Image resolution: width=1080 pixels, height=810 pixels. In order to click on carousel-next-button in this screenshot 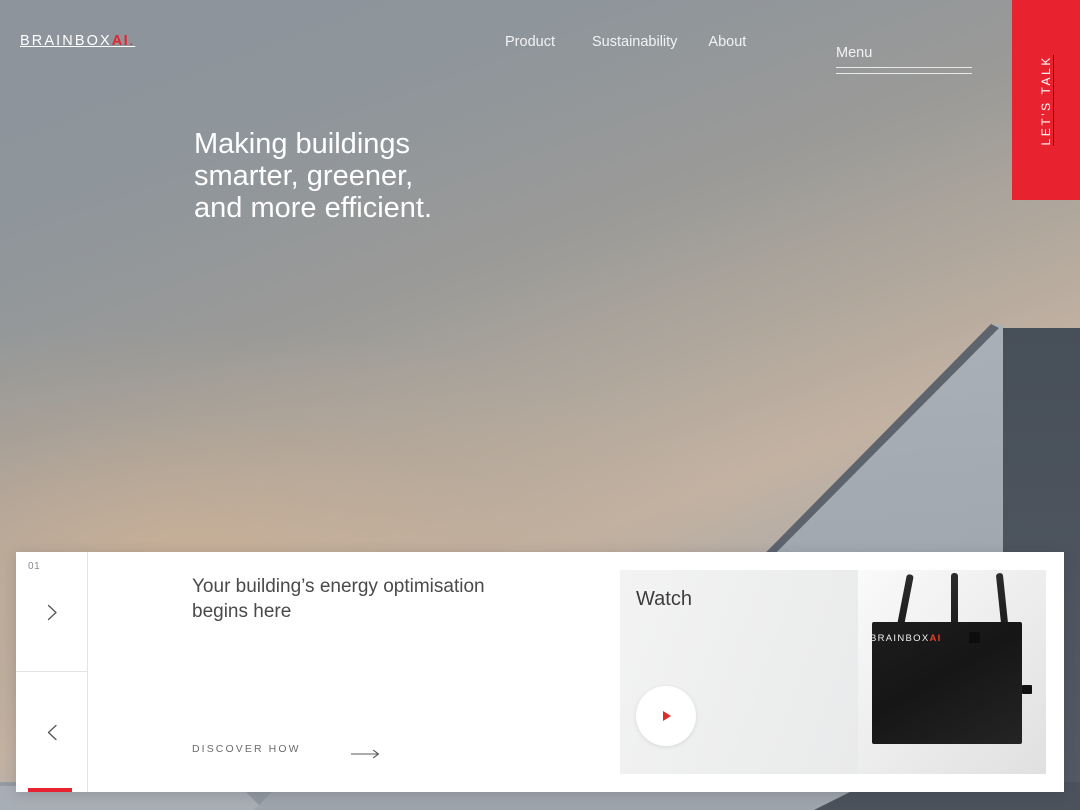, I will do `click(52, 612)`.